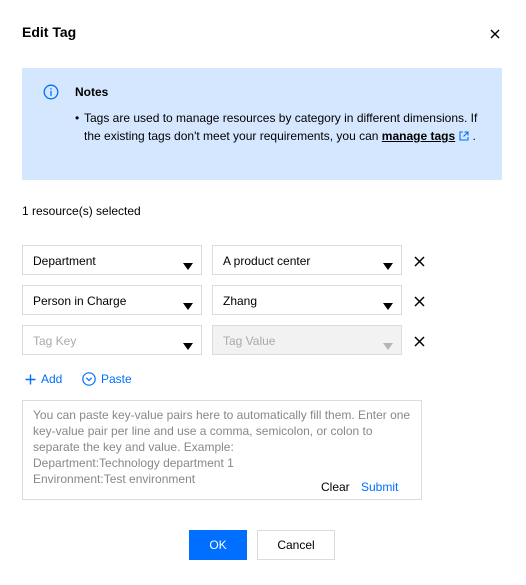 The width and height of the screenshot is (526, 585). I want to click on notes-title: Notes, so click(92, 92).